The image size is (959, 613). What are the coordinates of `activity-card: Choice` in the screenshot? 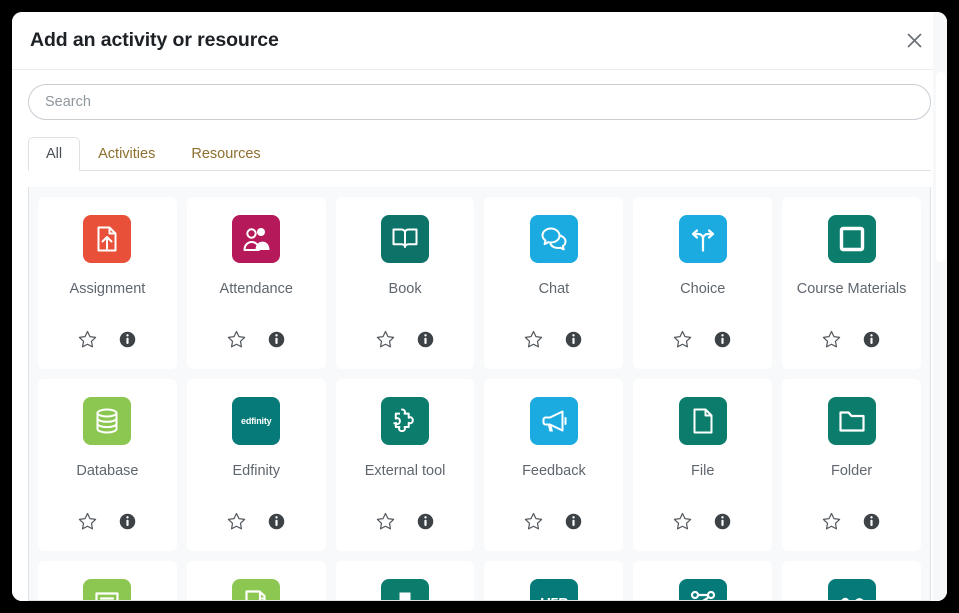 It's located at (703, 283).